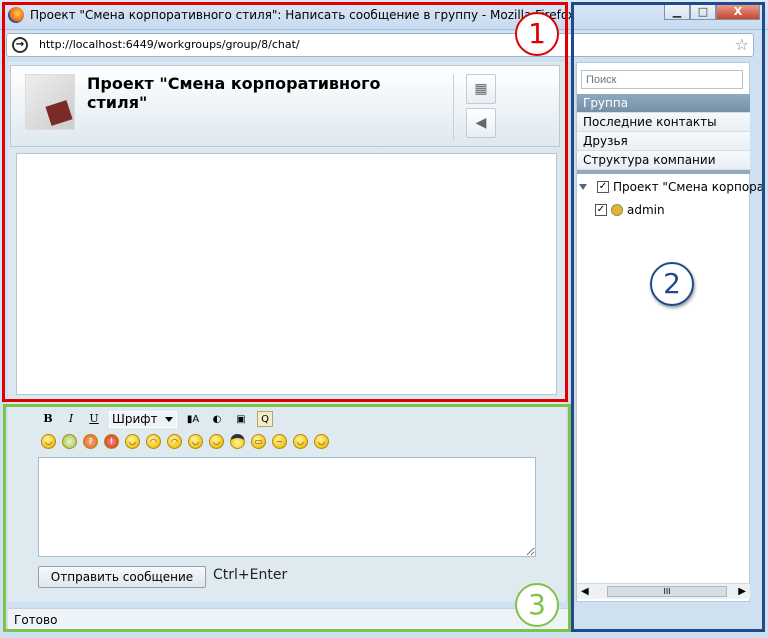  What do you see at coordinates (537, 34) in the screenshot?
I see `region-1-badge: 1` at bounding box center [537, 34].